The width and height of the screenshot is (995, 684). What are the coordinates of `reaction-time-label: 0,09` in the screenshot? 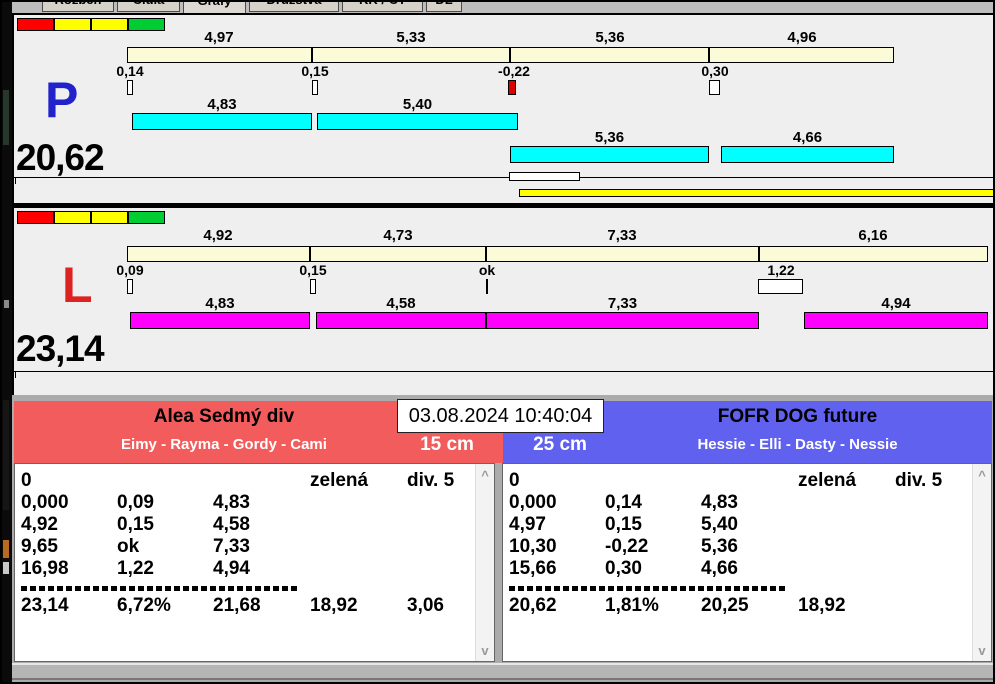 It's located at (130, 270).